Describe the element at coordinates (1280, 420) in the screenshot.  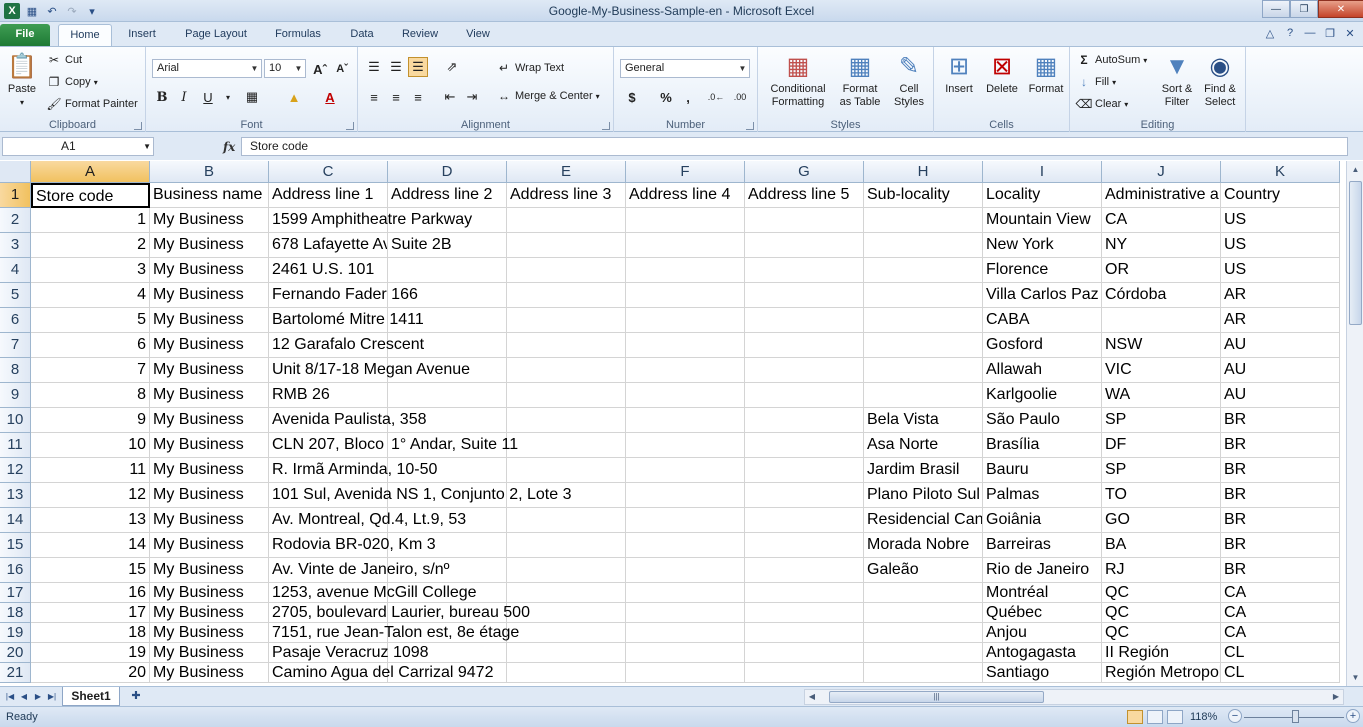
I see `cell-k10: BR` at that location.